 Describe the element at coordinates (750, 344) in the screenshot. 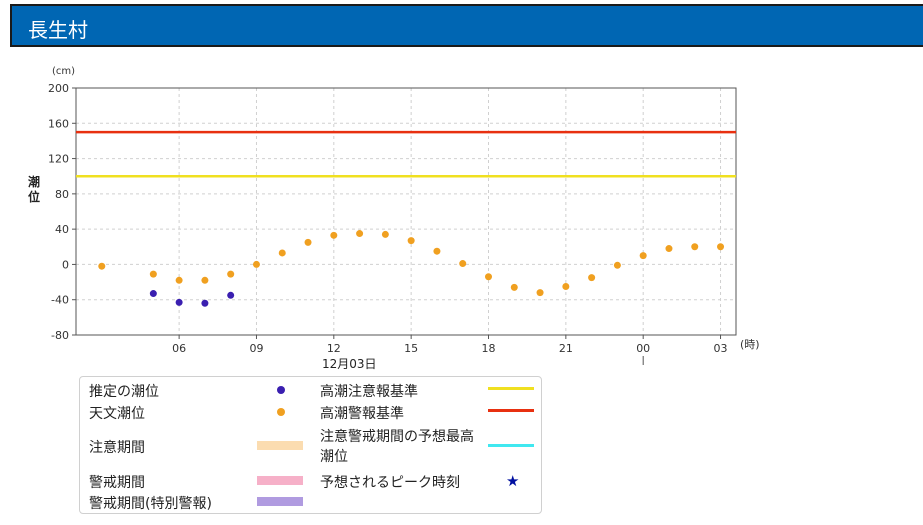

I see `x-unit-label: (時)` at that location.